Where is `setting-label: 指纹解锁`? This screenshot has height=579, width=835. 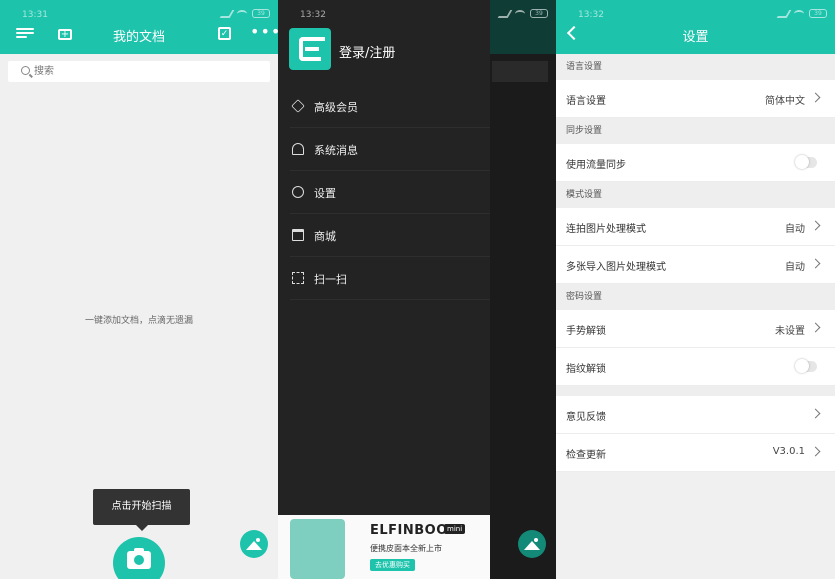 setting-label: 指纹解锁 is located at coordinates (586, 369).